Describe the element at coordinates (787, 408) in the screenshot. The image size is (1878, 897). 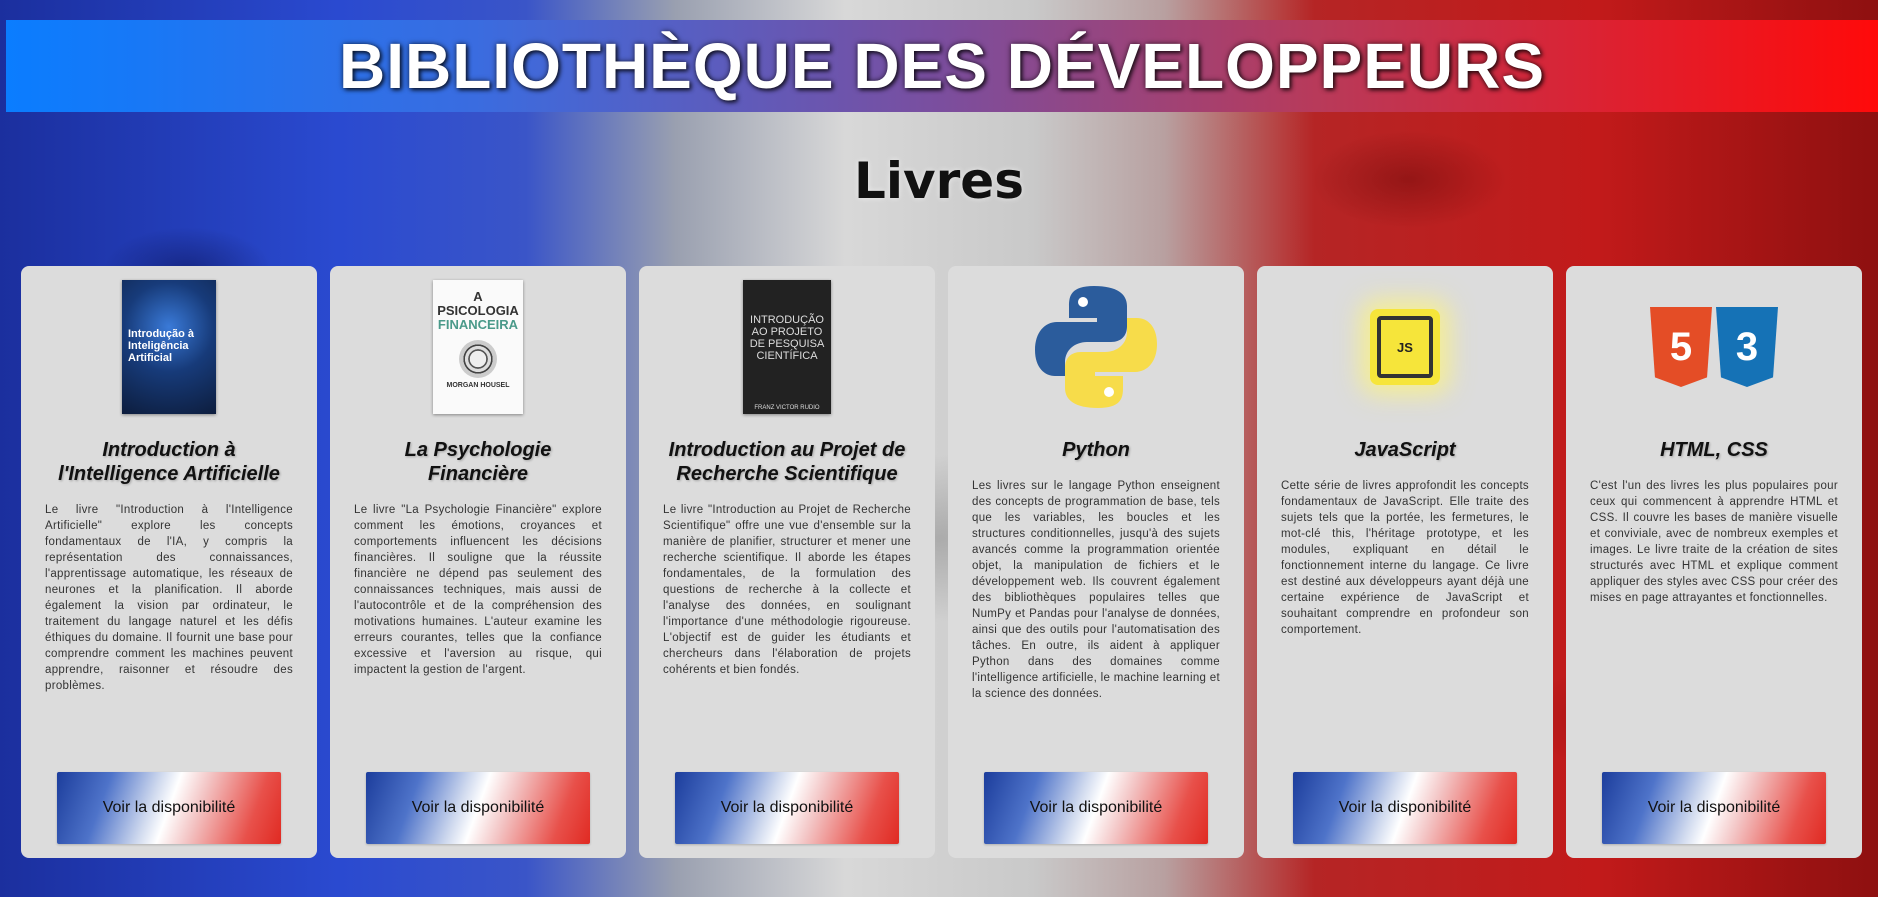
I see `book-cover-author: FRANZ VICTOR RUDIO` at that location.